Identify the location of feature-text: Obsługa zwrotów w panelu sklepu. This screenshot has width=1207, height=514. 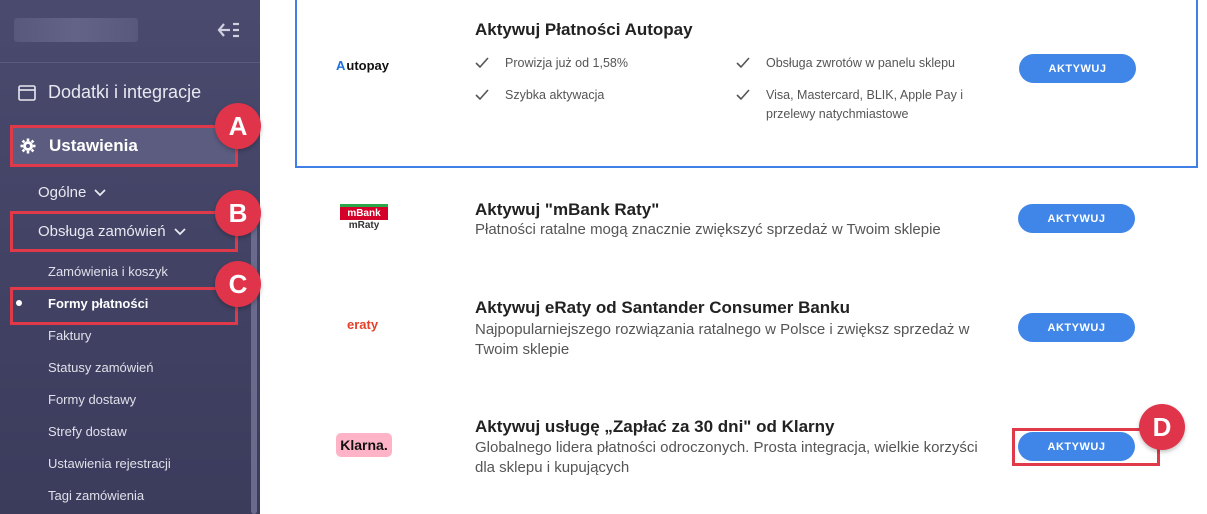
(860, 63).